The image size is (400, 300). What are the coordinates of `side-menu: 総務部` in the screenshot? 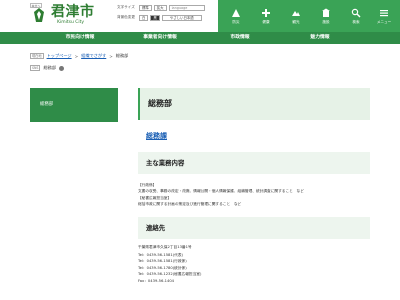 It's located at (74, 105).